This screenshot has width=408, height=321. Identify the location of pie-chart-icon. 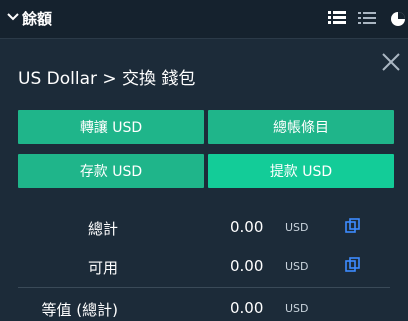
(399, 19).